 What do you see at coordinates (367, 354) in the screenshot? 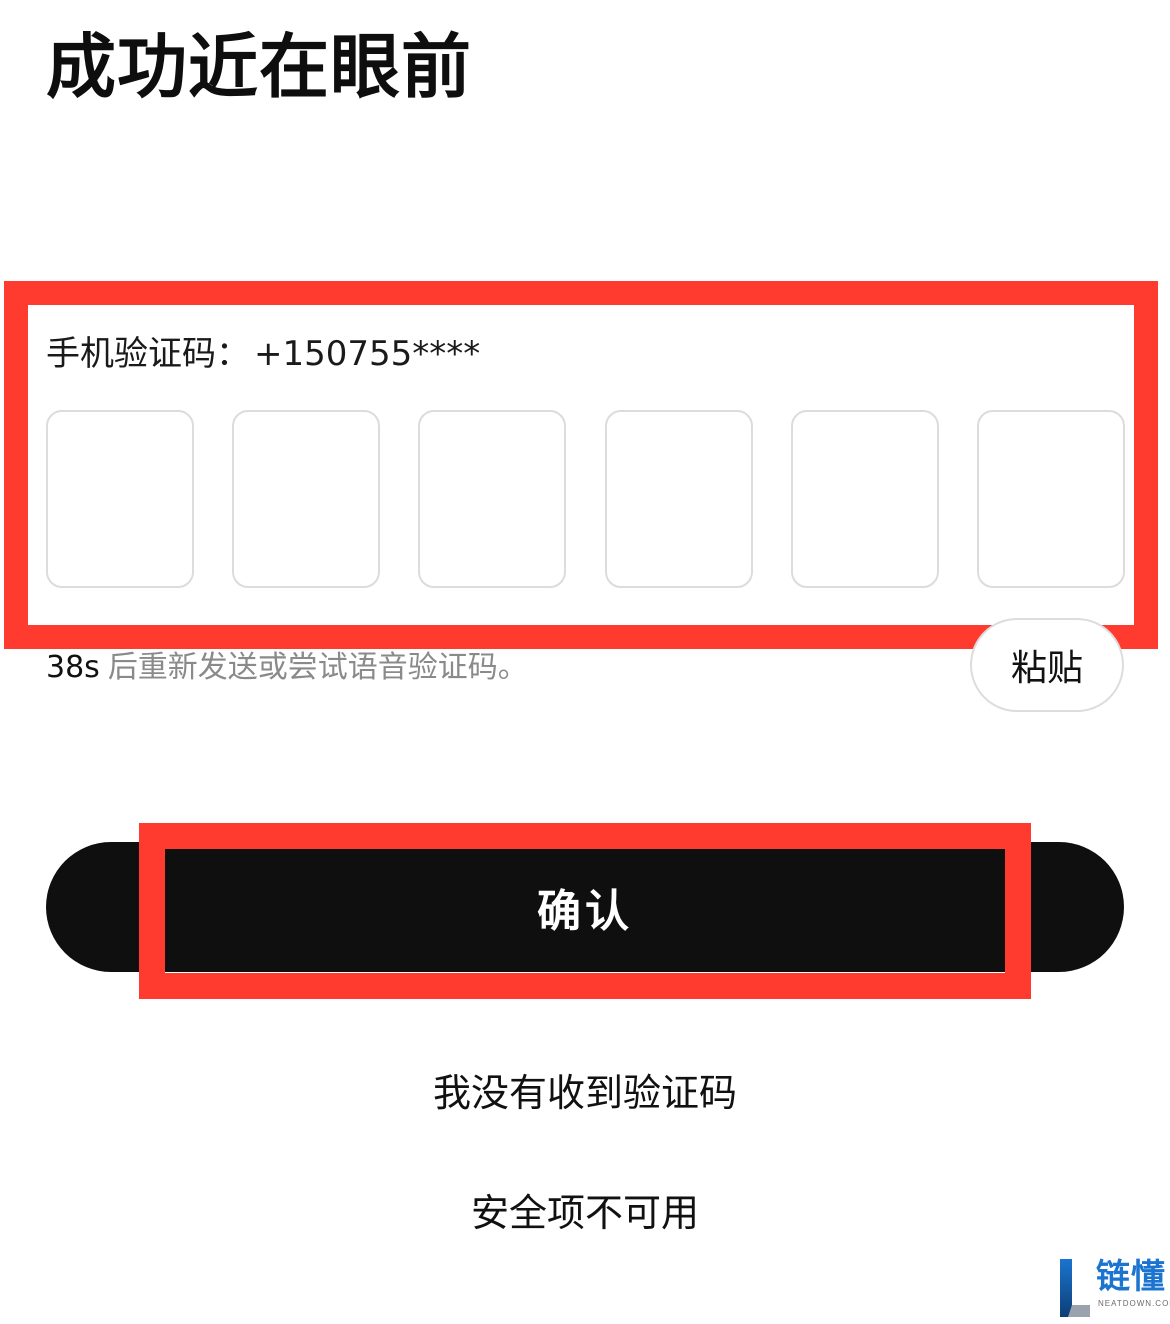
I see `phone-number: +150755****` at bounding box center [367, 354].